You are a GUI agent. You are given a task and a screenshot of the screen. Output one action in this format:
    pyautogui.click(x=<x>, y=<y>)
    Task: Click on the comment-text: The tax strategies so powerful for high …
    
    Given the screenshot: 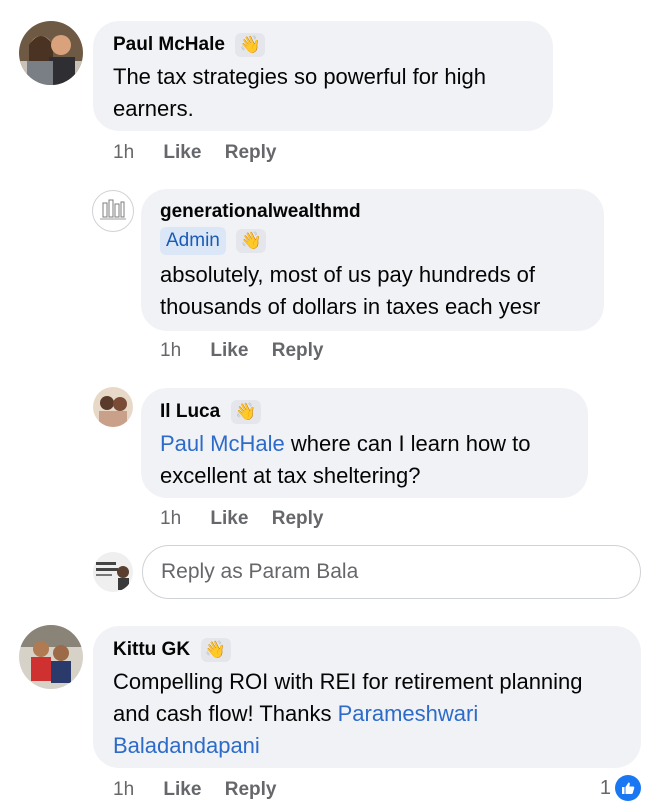 What is the action you would take?
    pyautogui.click(x=299, y=92)
    